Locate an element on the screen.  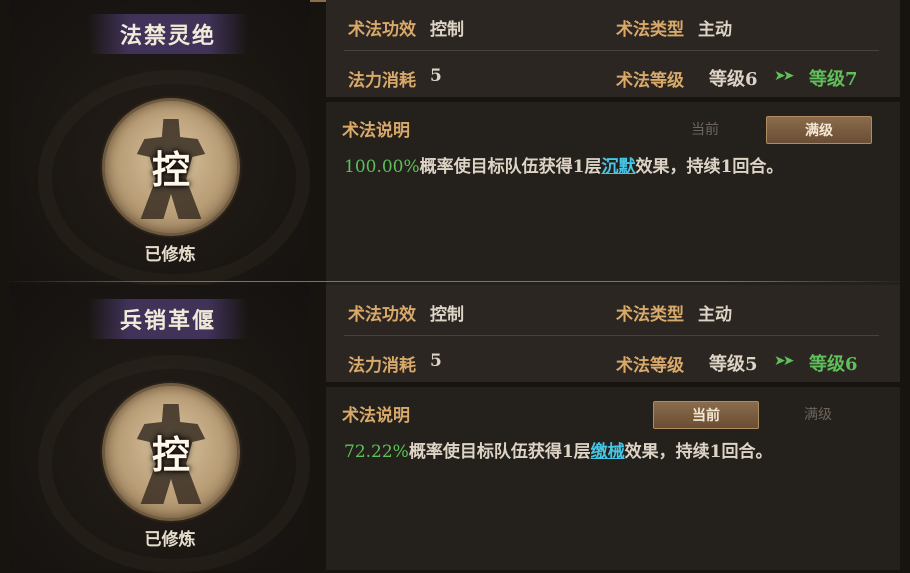
level-current: 等级6 is located at coordinates (733, 79).